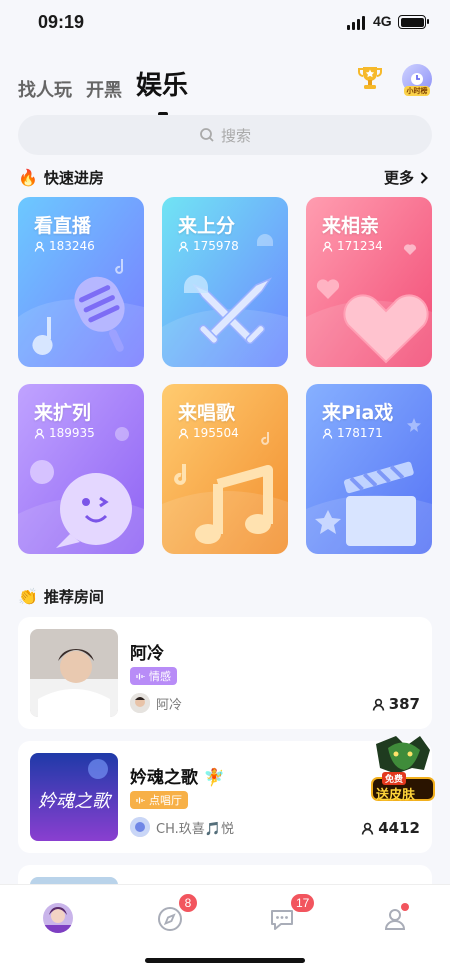 This screenshot has width=450, height=974. I want to click on messages-badge: 17, so click(303, 903).